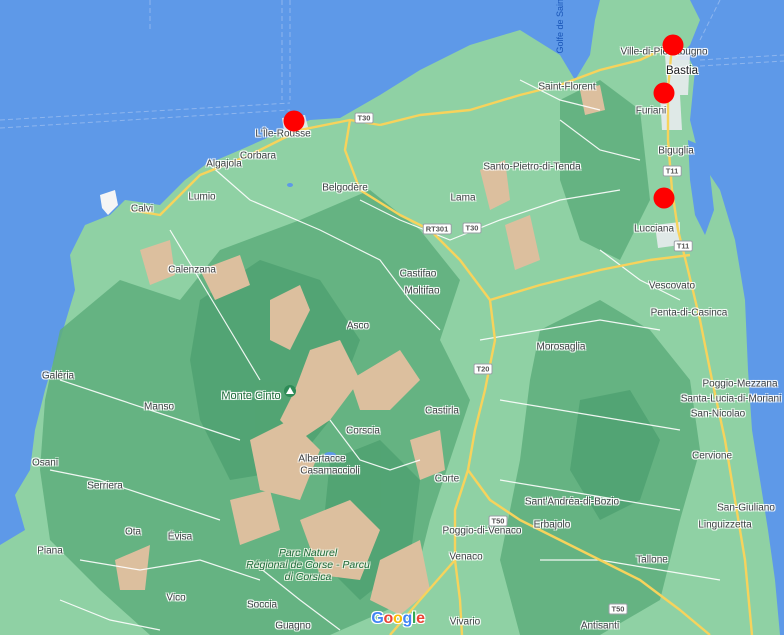  I want to click on place-label-guagno: Guagno, so click(293, 626).